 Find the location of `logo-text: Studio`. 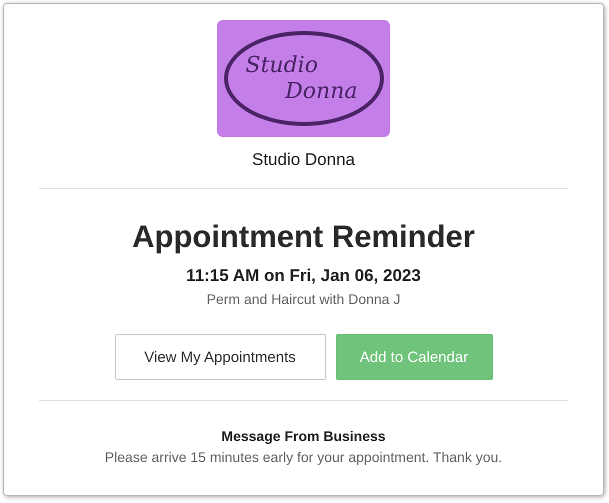

logo-text: Studio is located at coordinates (282, 65).